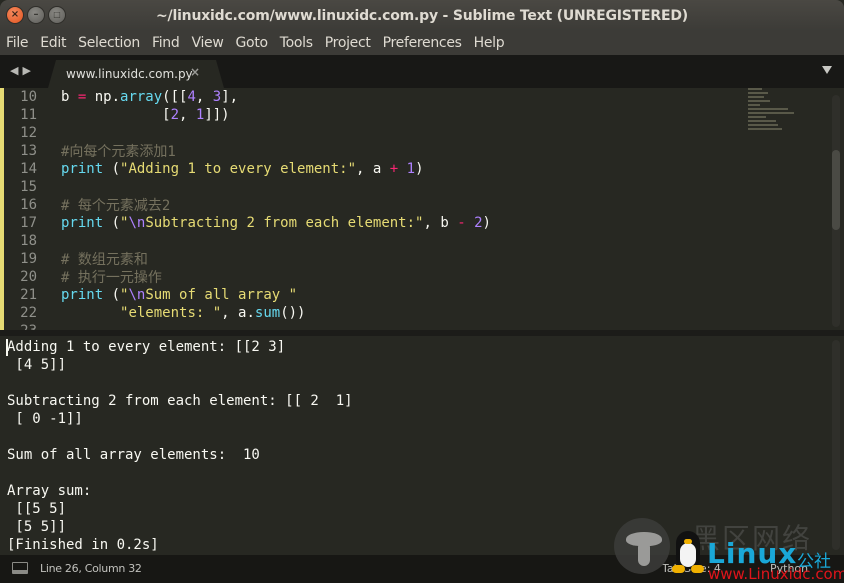 The height and width of the screenshot is (583, 844). What do you see at coordinates (111, 278) in the screenshot?
I see `code-token: # 执行一元操作` at bounding box center [111, 278].